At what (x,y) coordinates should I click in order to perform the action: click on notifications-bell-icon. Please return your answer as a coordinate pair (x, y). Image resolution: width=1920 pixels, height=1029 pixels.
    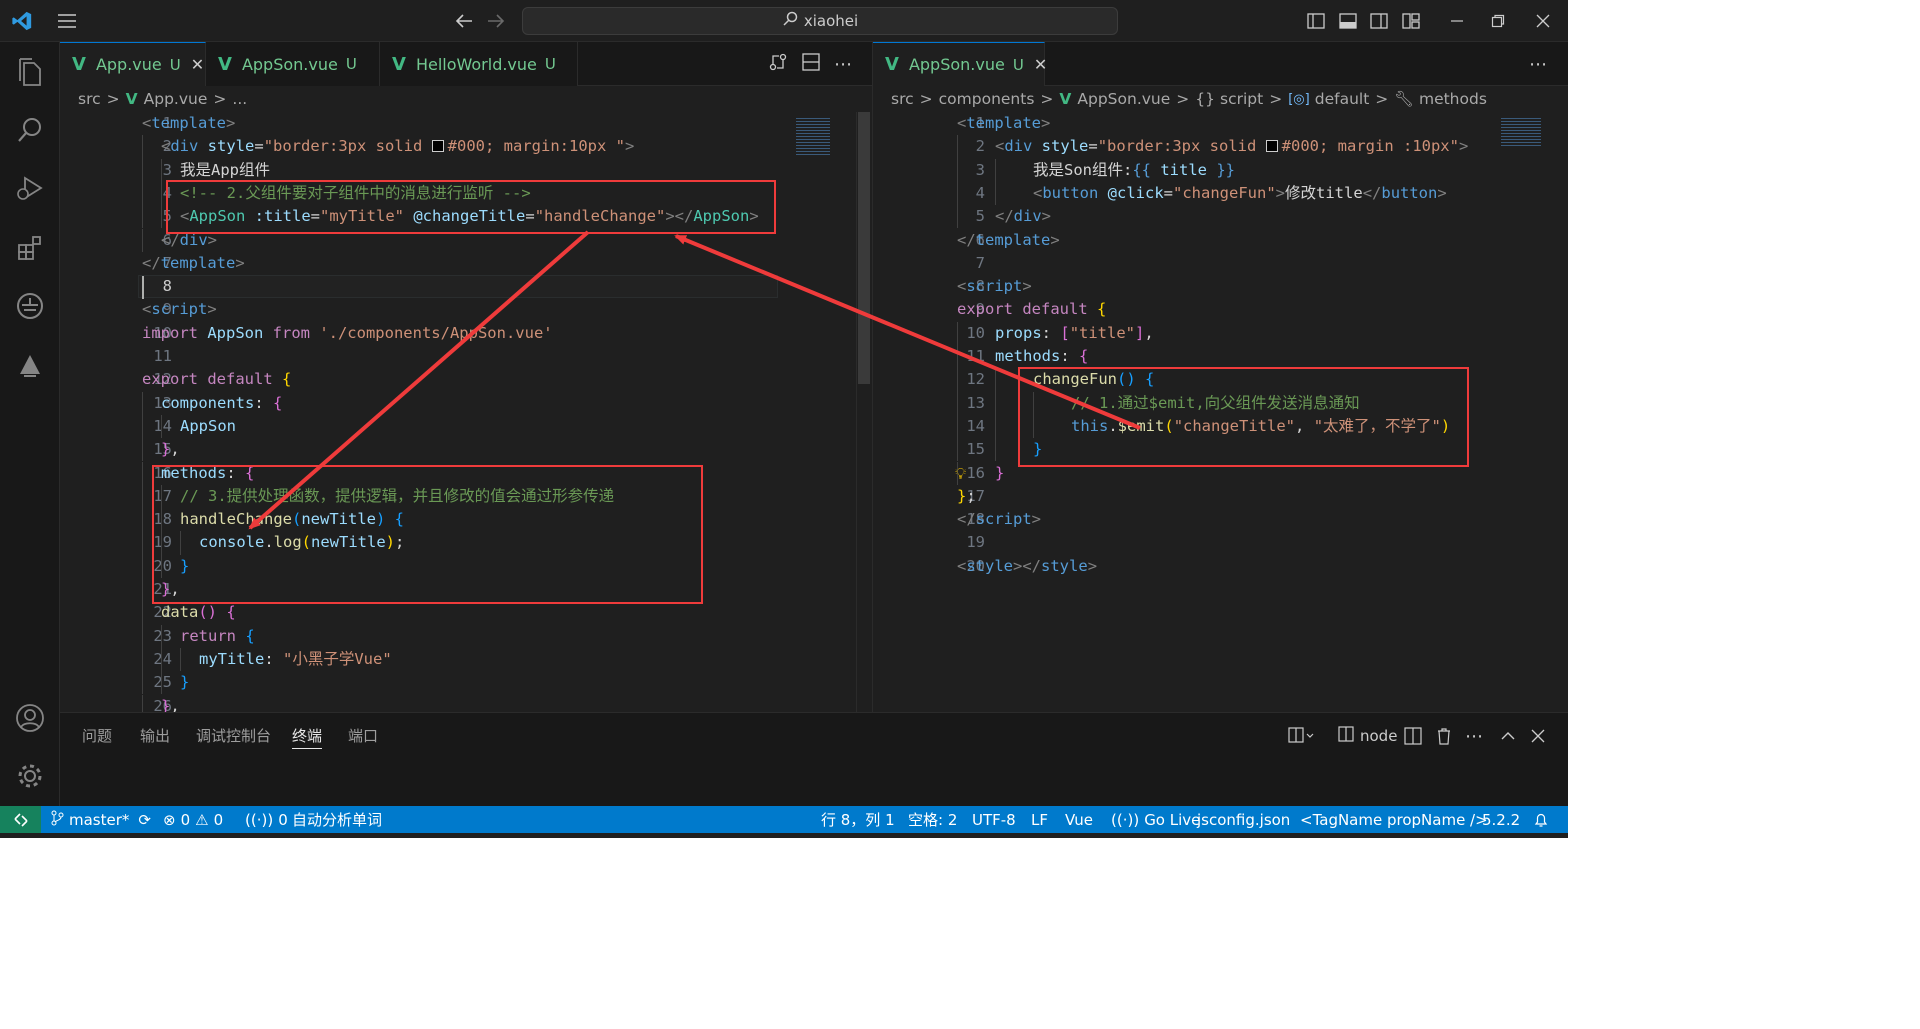
    Looking at the image, I should click on (1541, 819).